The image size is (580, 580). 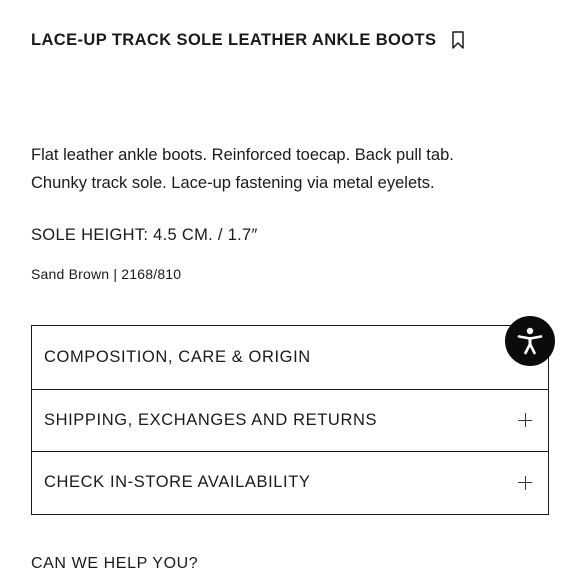 I want to click on accordion-shipping-exchanges-returns: SHIPPING, EXCHANGES AND RETURNS, so click(x=290, y=420).